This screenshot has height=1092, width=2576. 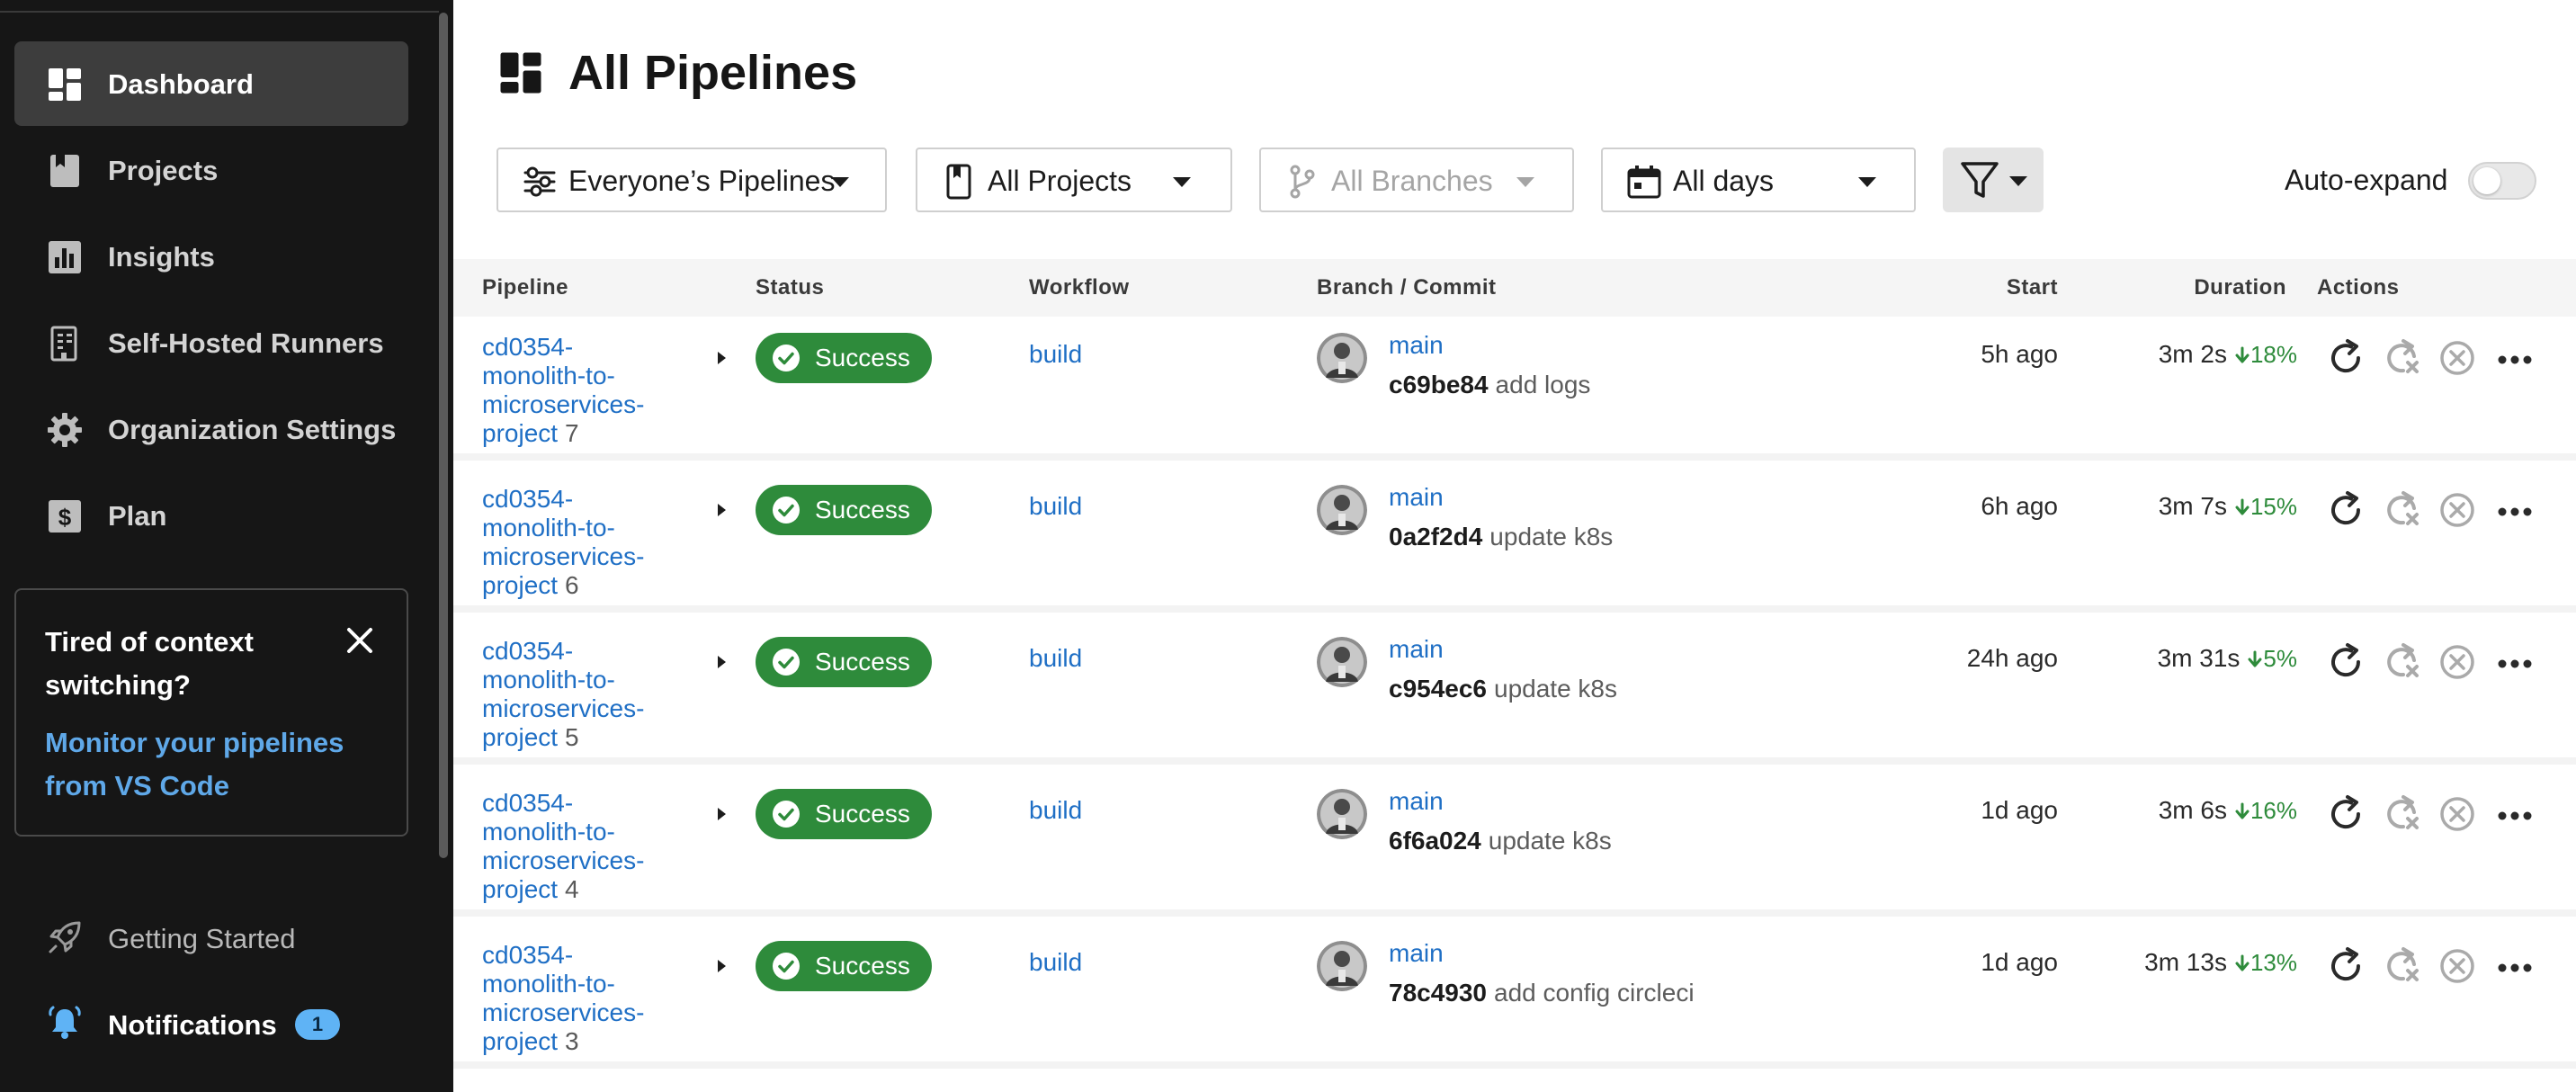 I want to click on runners-icon, so click(x=65, y=344).